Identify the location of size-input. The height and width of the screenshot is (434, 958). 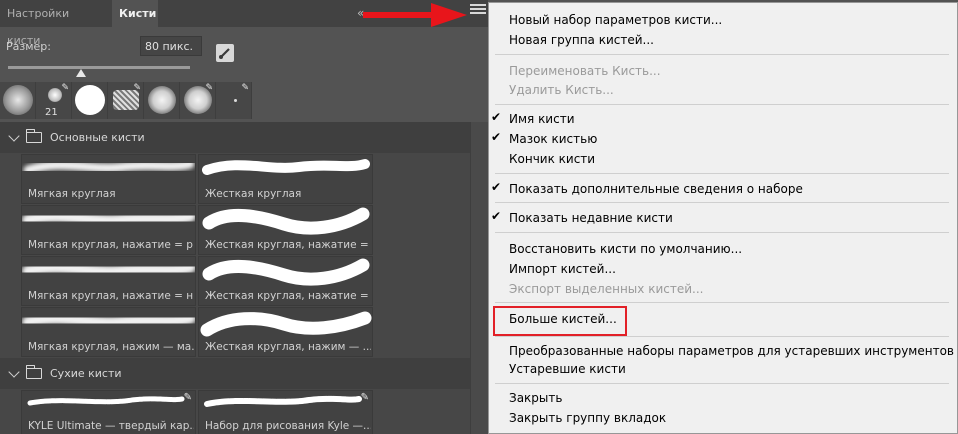
(171, 46).